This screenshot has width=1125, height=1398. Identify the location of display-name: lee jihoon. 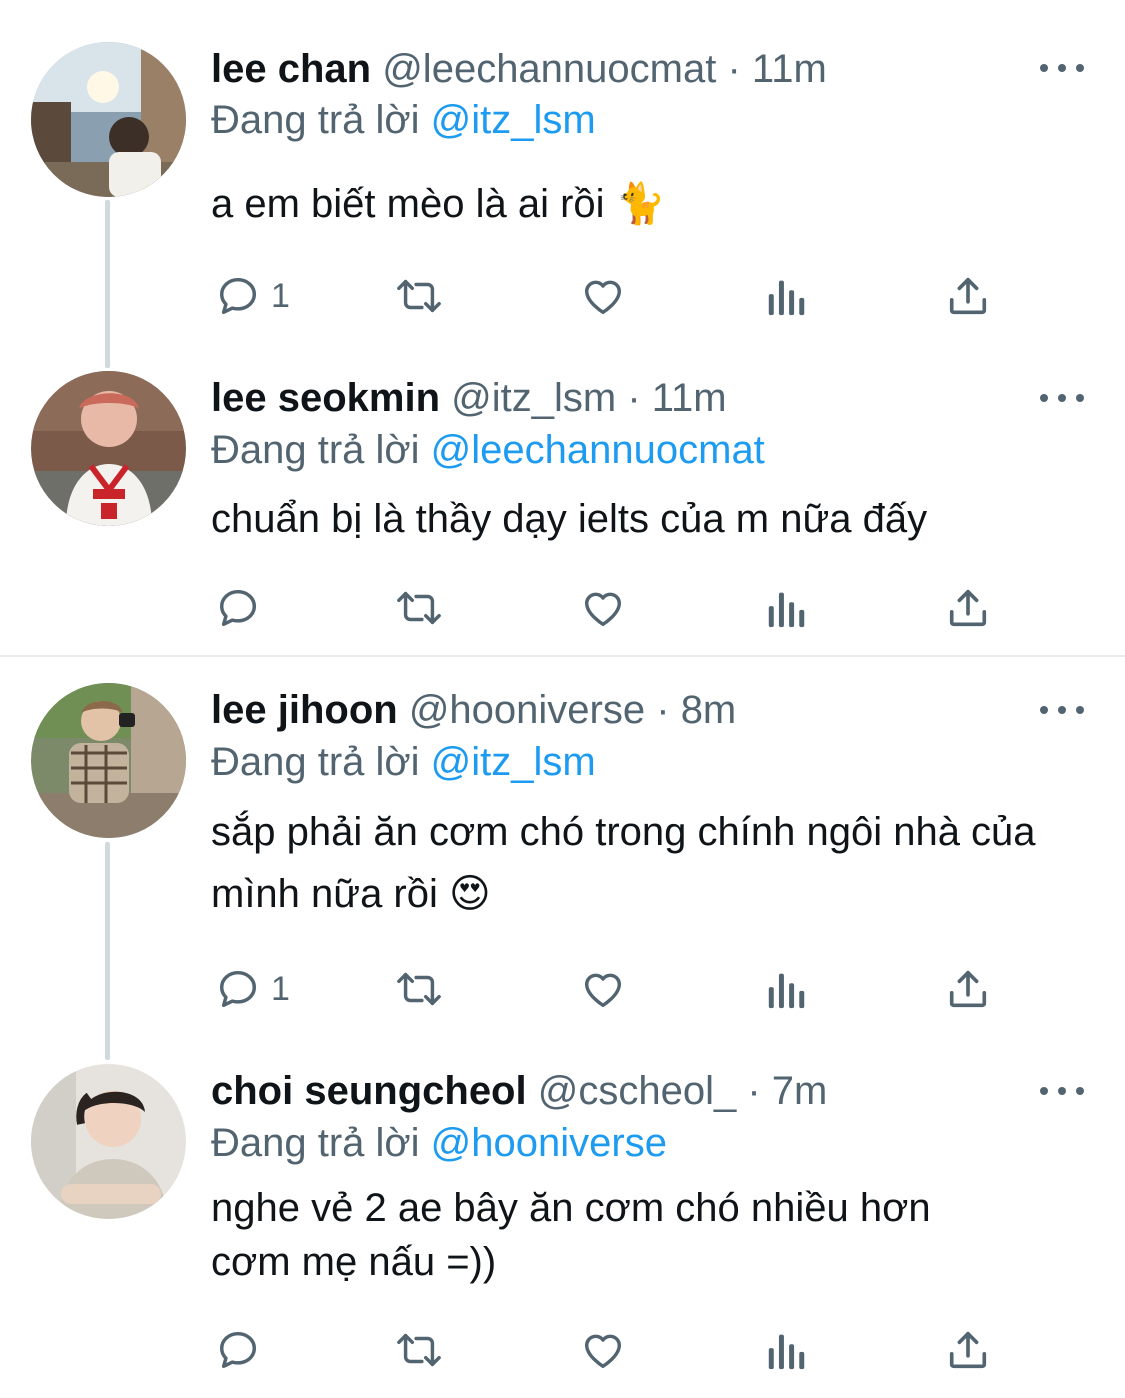
(304, 710).